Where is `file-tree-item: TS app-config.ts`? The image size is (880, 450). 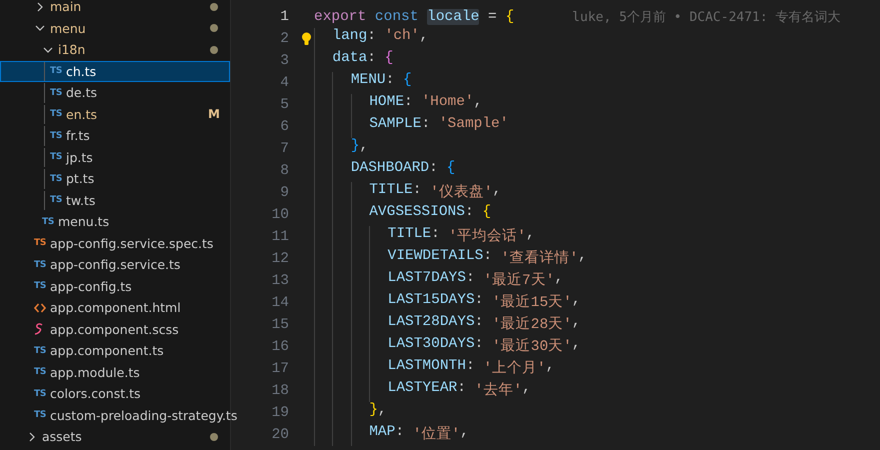
file-tree-item: TS app-config.ts is located at coordinates (115, 286).